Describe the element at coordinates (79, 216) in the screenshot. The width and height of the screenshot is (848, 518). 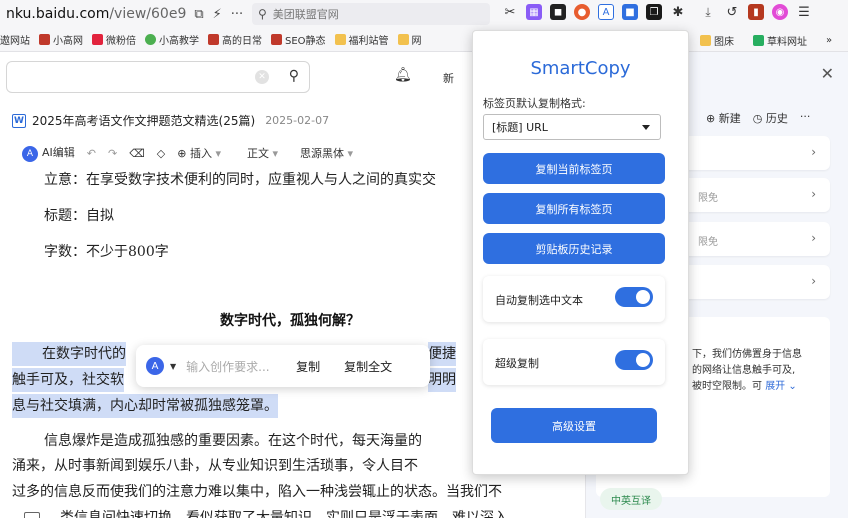
I see `doc-line-topic: 标题：自拟` at that location.